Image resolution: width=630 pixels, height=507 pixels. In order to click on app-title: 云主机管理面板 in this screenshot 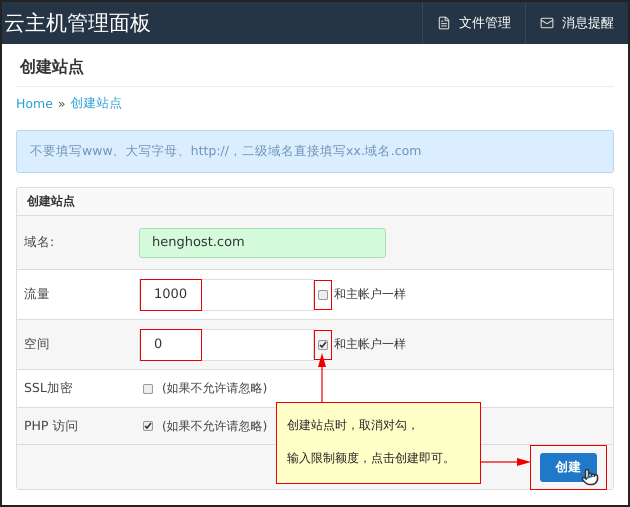, I will do `click(77, 23)`.